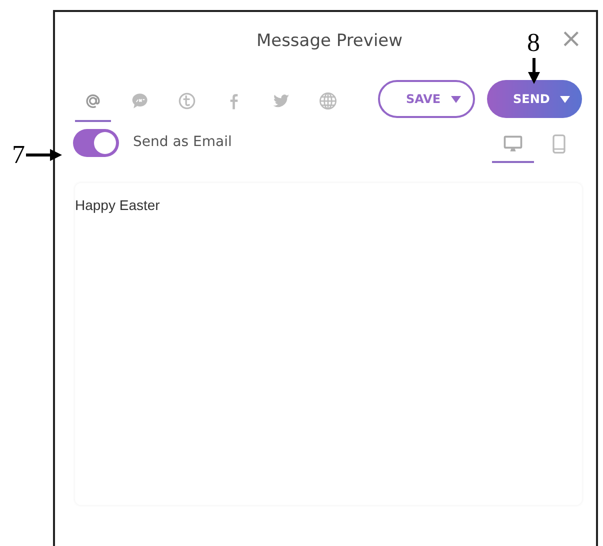 The image size is (603, 546). What do you see at coordinates (328, 101) in the screenshot?
I see `globe-icon` at bounding box center [328, 101].